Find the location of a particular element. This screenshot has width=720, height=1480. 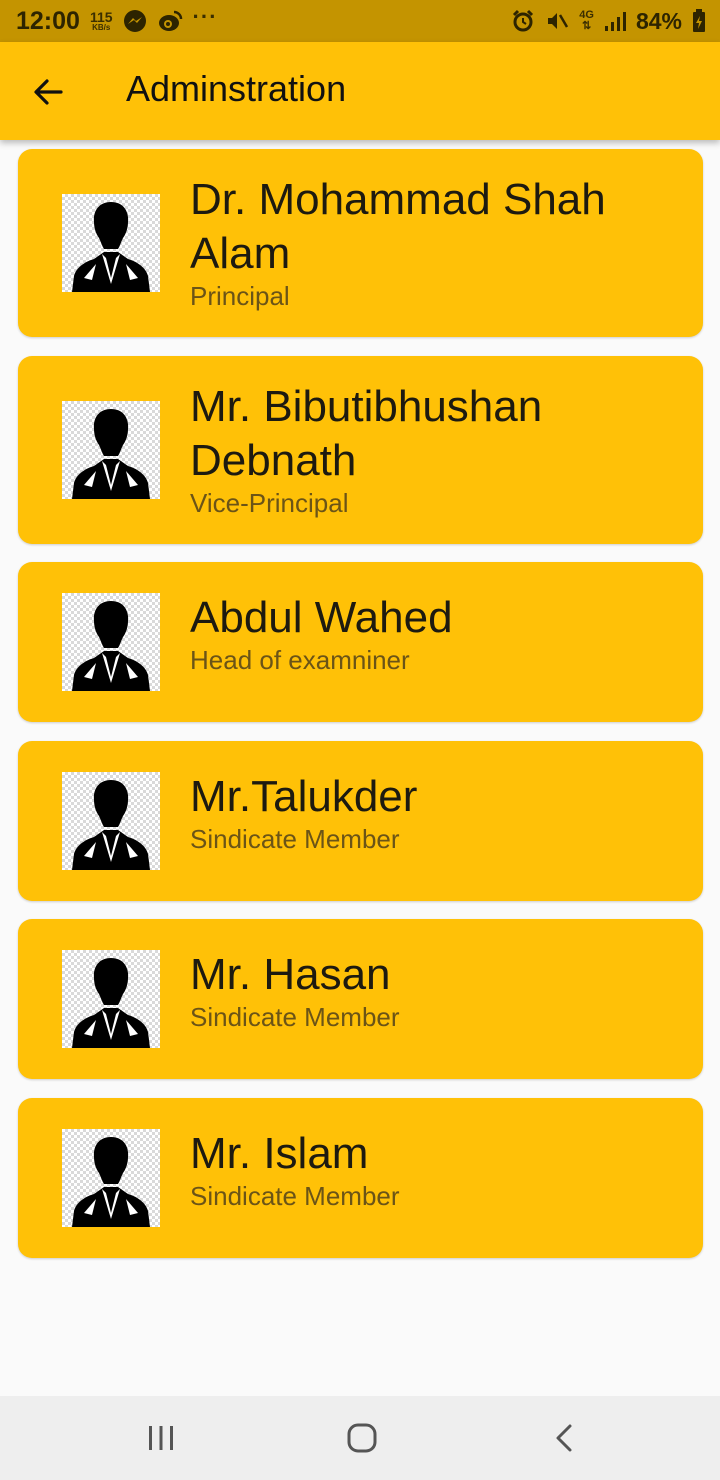

home-icon is located at coordinates (362, 1438).